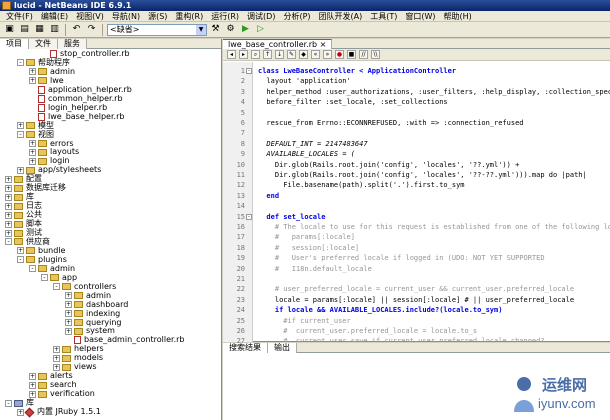 The width and height of the screenshot is (610, 420). What do you see at coordinates (86, 116) in the screenshot?
I see `tree-item-label: lwe_base_helper.rb` at bounding box center [86, 116].